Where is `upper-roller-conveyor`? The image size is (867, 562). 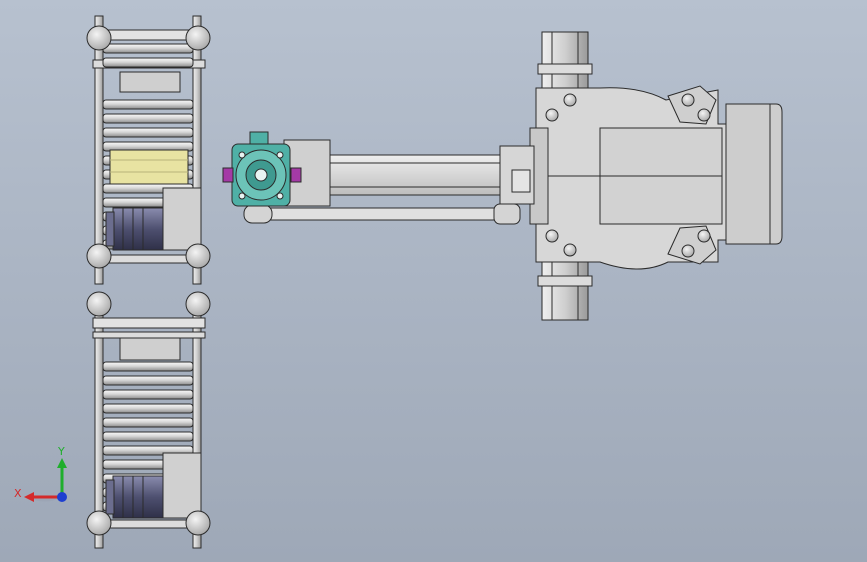
upper-roller-conveyor is located at coordinates (148, 150).